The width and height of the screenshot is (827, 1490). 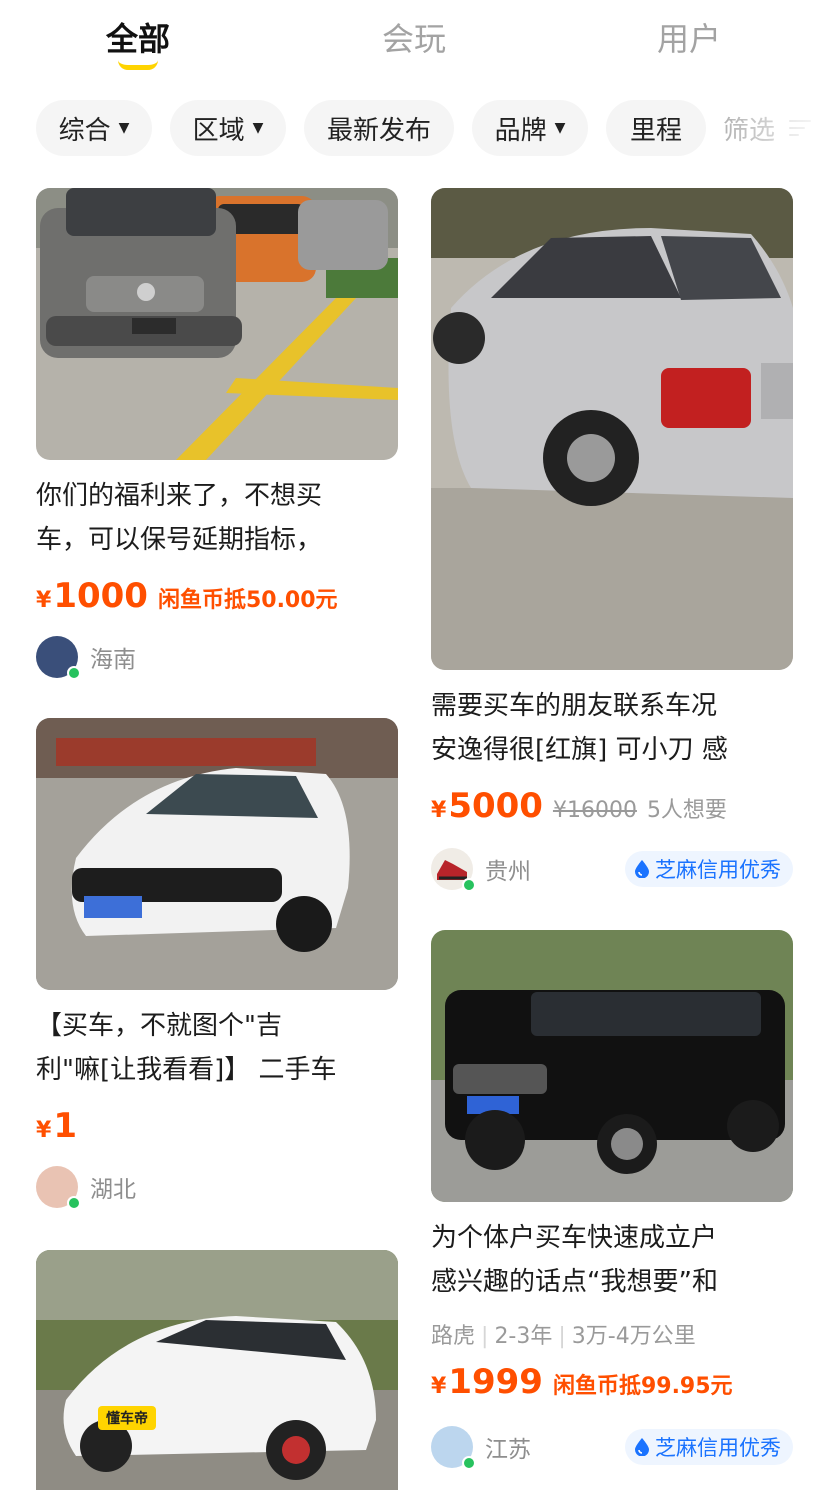 I want to click on price-row: ¥ 5000 ¥16000 5人想要, so click(x=579, y=806).